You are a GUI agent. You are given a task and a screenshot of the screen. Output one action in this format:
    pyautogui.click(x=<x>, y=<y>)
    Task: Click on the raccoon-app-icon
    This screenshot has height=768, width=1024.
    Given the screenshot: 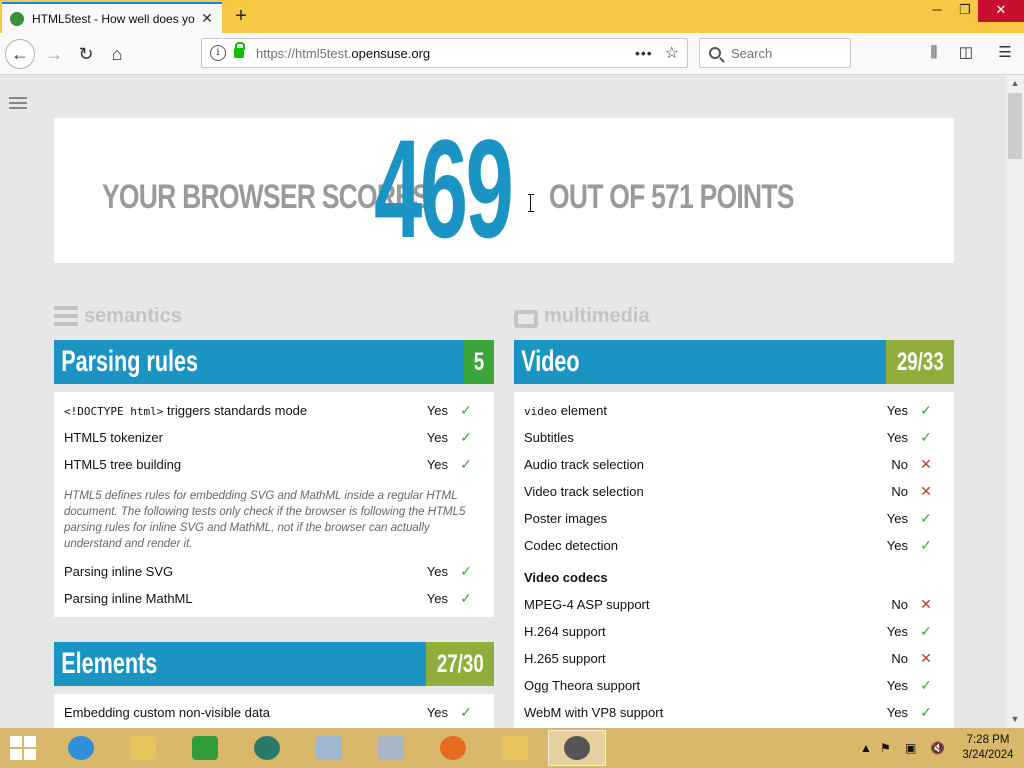 What is the action you would take?
    pyautogui.click(x=577, y=748)
    